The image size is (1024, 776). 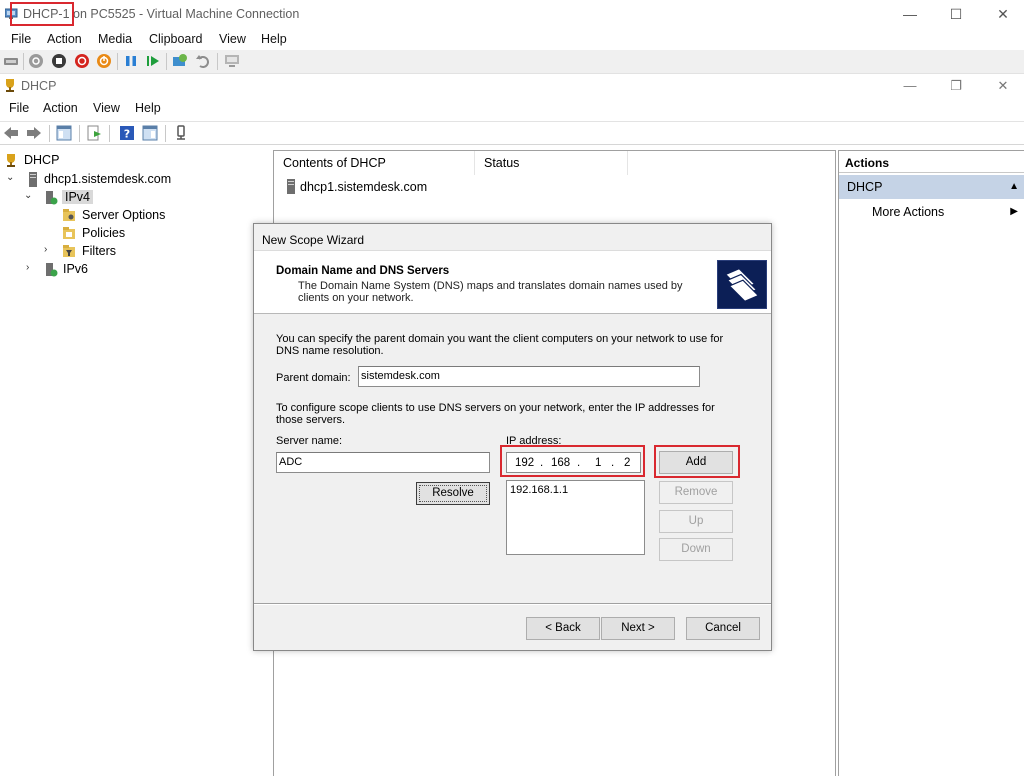 What do you see at coordinates (21, 39) in the screenshot?
I see `vm-menu-file: File` at bounding box center [21, 39].